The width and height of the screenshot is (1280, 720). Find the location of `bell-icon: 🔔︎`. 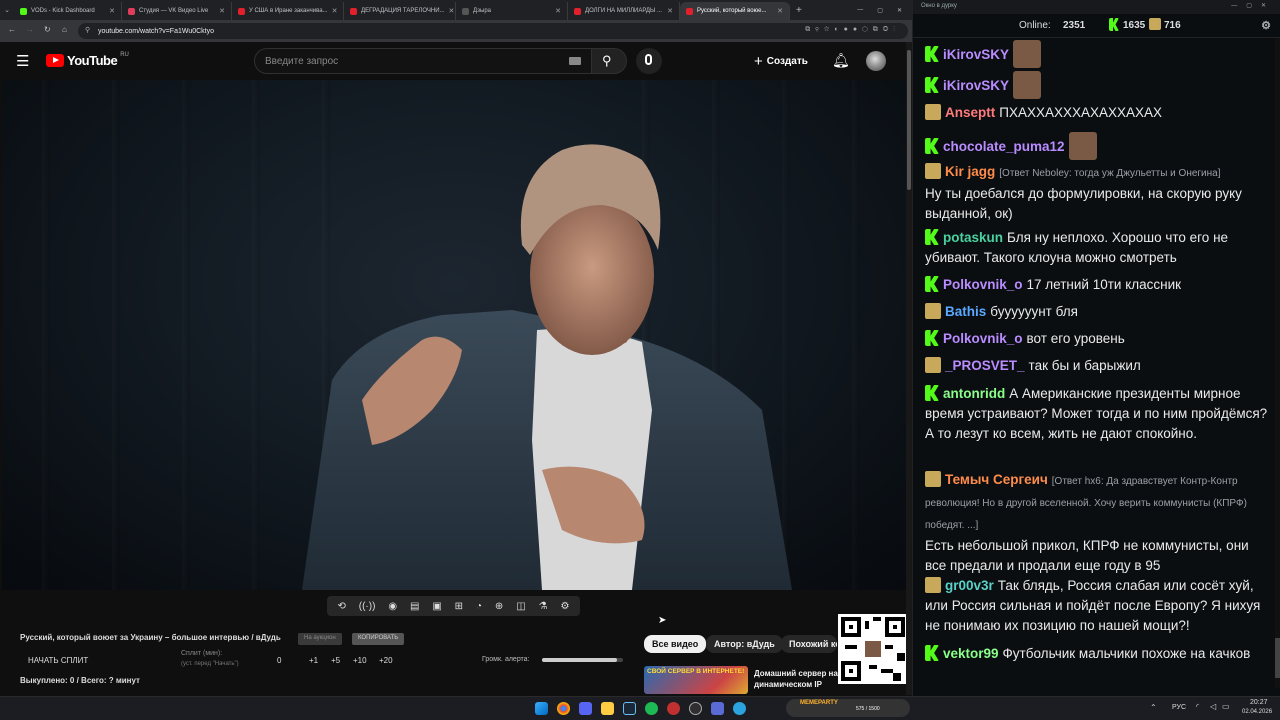

bell-icon: 🔔︎ is located at coordinates (841, 60).